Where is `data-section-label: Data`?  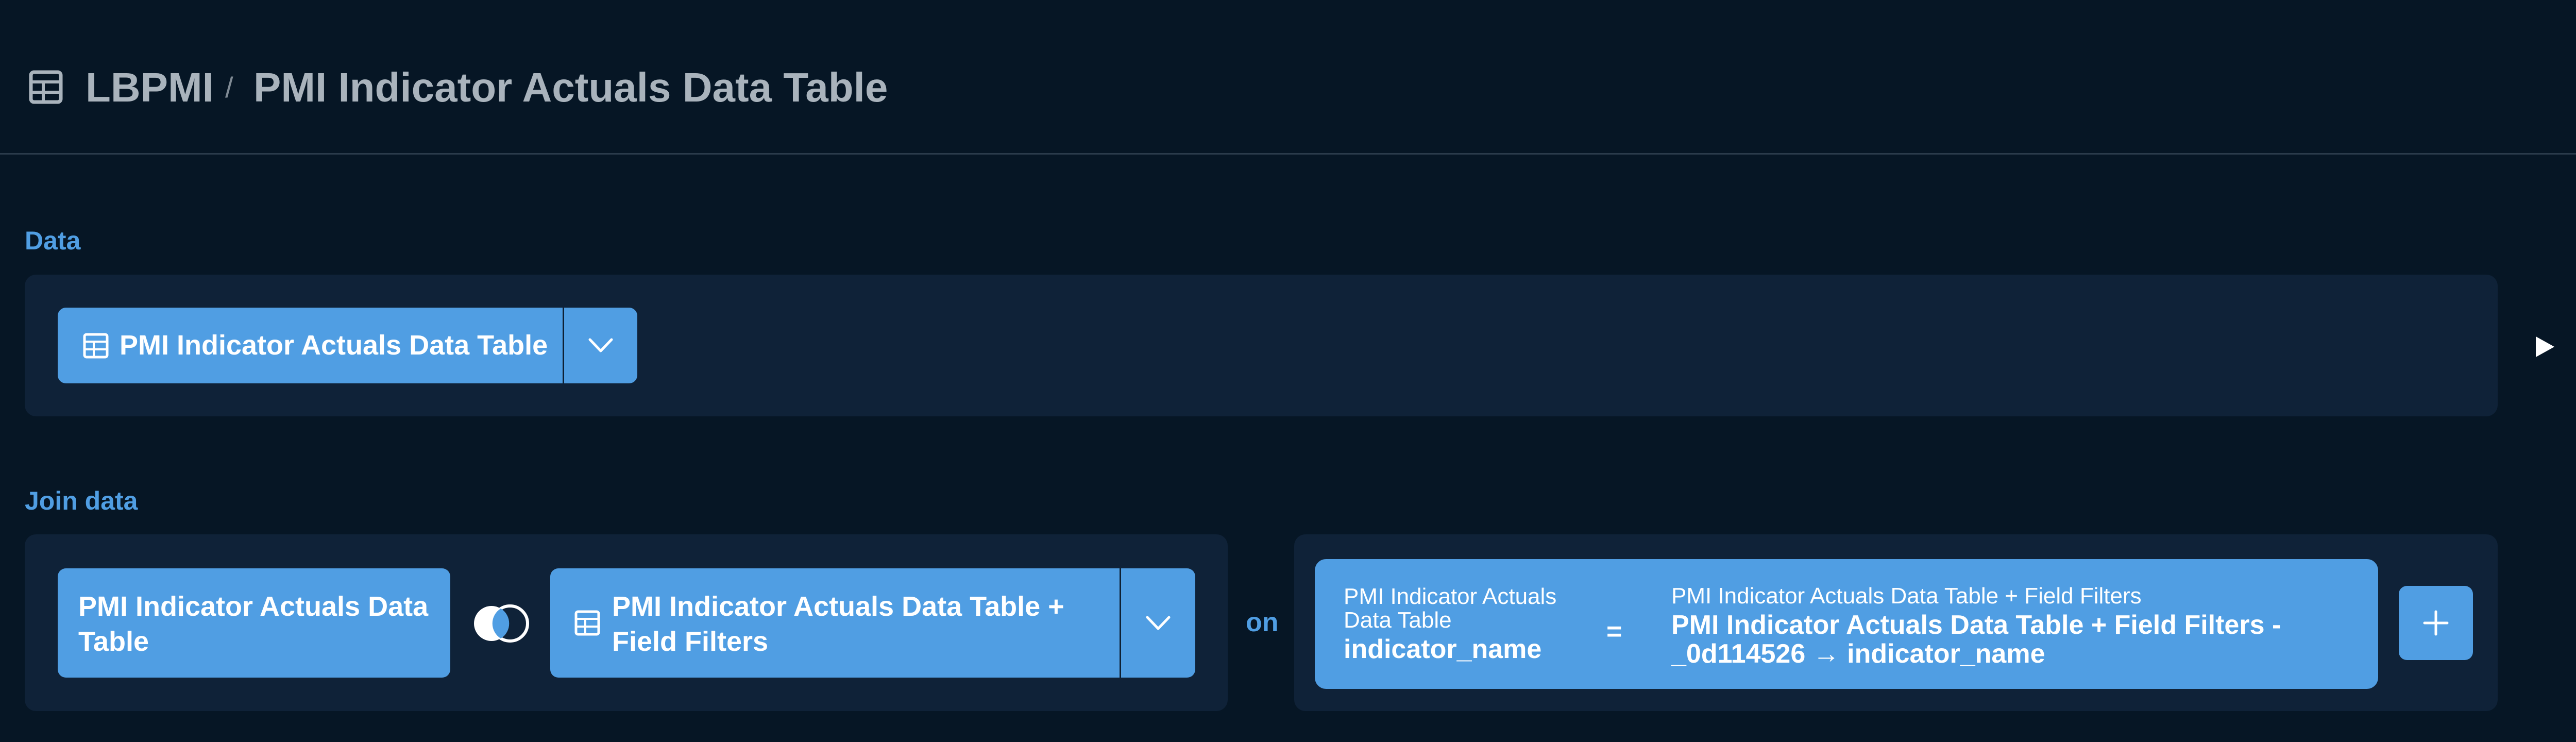 data-section-label: Data is located at coordinates (53, 240).